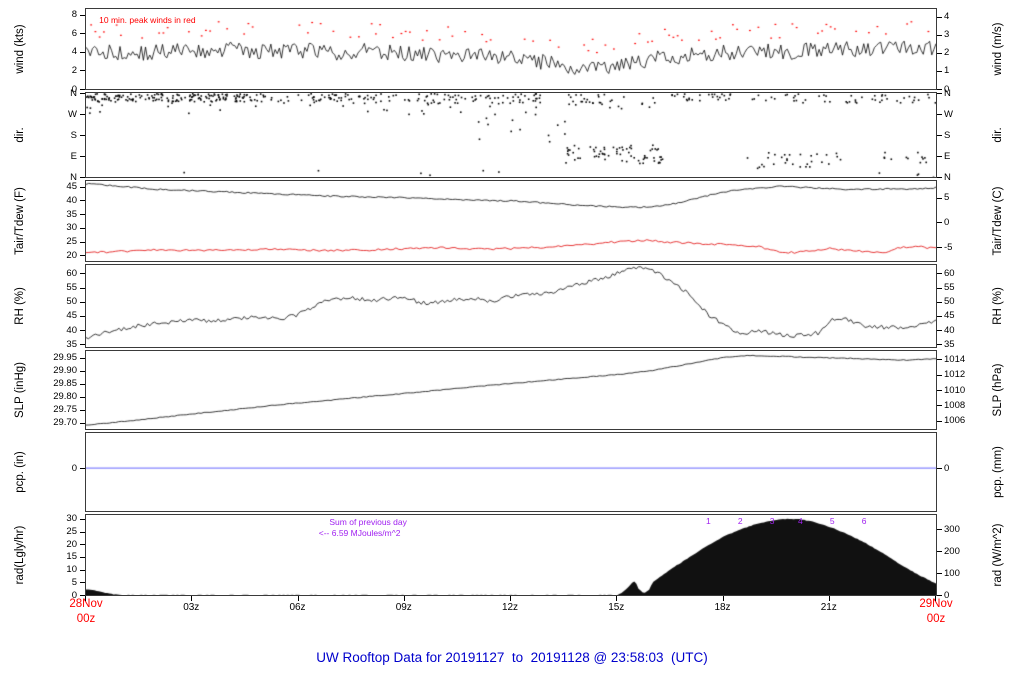  Describe the element at coordinates (74, 468) in the screenshot. I see `ytick-left-pcp: 0` at that location.